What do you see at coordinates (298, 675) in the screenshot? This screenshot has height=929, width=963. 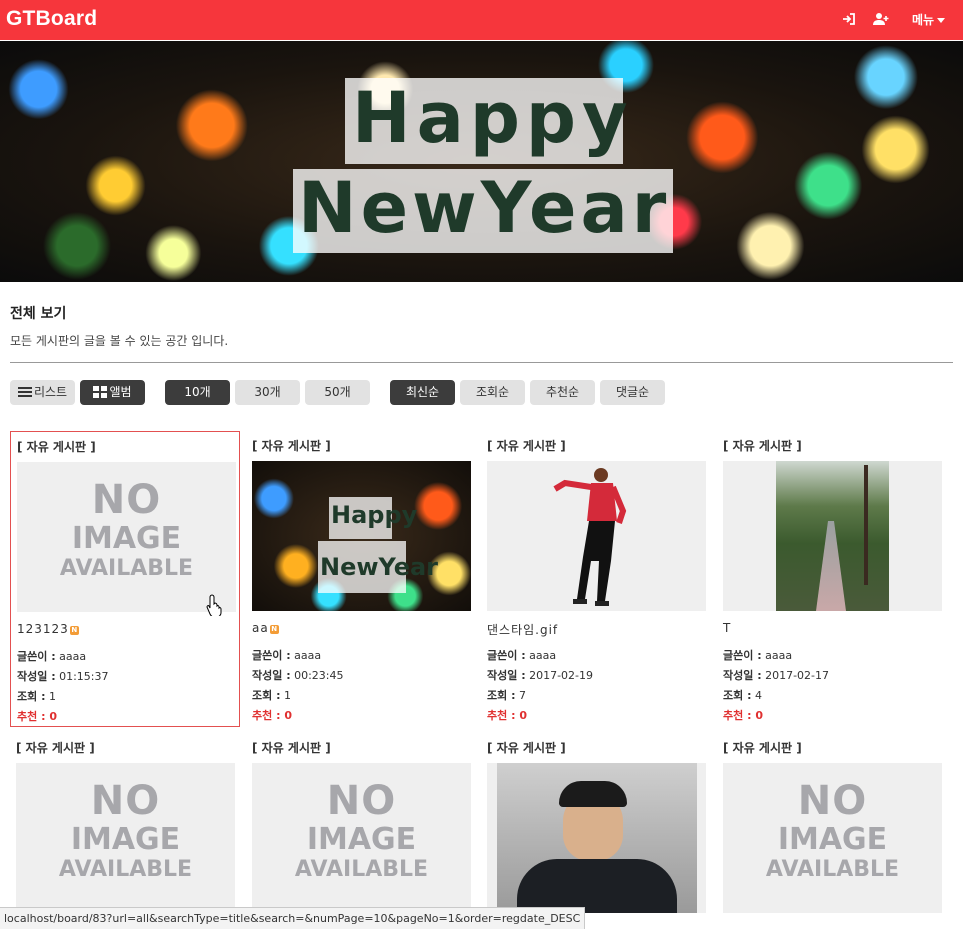 I see `post-date: 작성일 : 00:23:45` at bounding box center [298, 675].